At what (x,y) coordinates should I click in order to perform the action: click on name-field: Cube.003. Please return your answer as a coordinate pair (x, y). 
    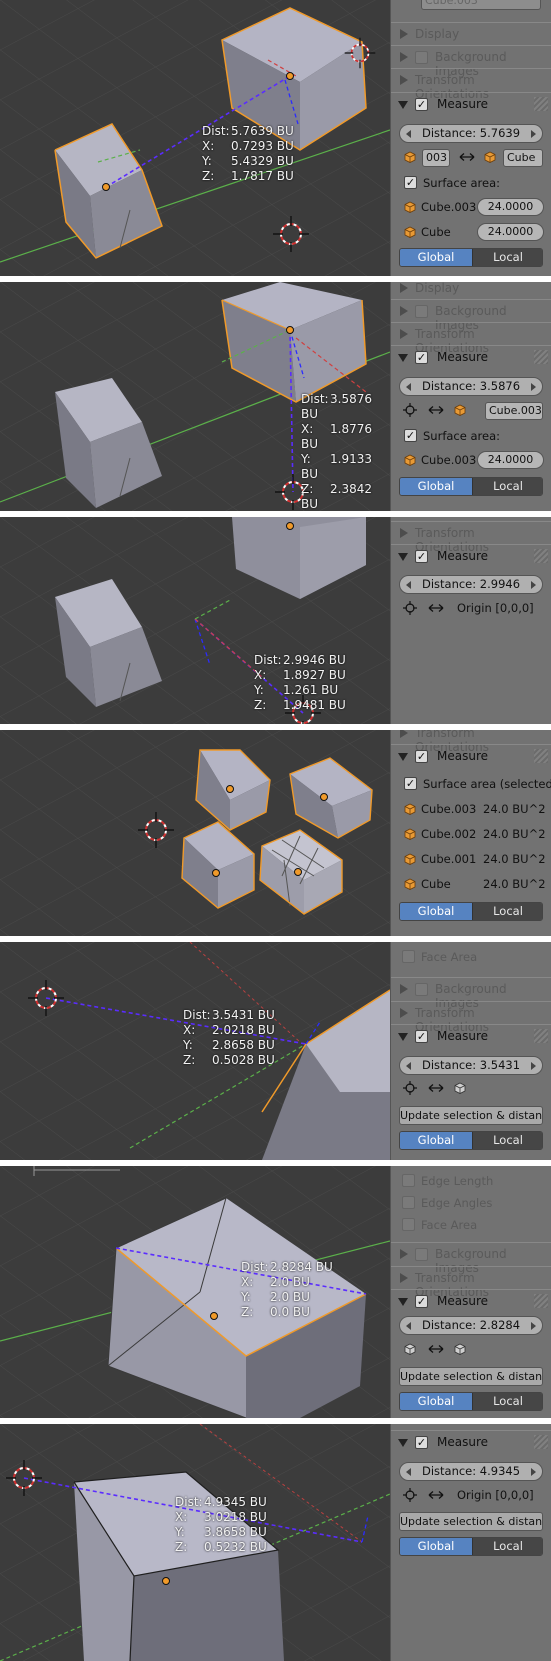
    Looking at the image, I should click on (481, 5).